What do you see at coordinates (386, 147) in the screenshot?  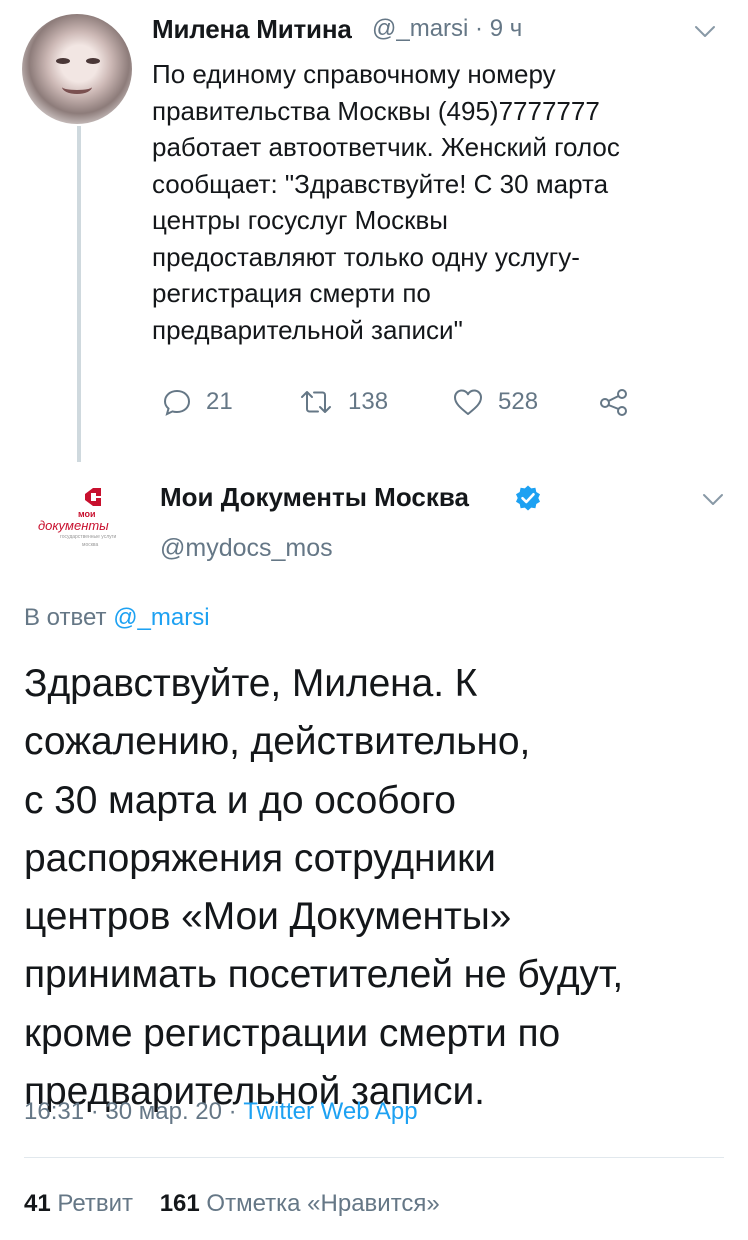 I see `tweet-text-line: работает автоответчик. Женский голос` at bounding box center [386, 147].